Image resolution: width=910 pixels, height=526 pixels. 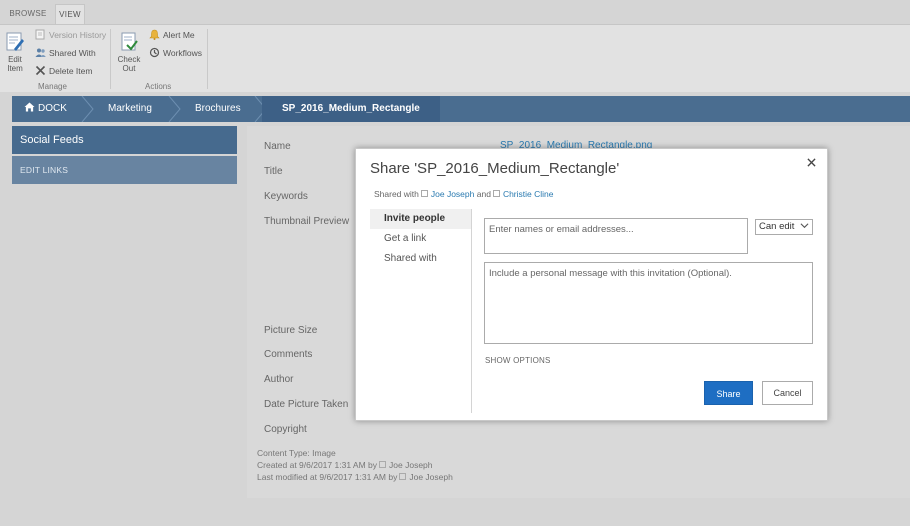 I want to click on show-options-link: SHOW OPTIONS, so click(x=518, y=360).